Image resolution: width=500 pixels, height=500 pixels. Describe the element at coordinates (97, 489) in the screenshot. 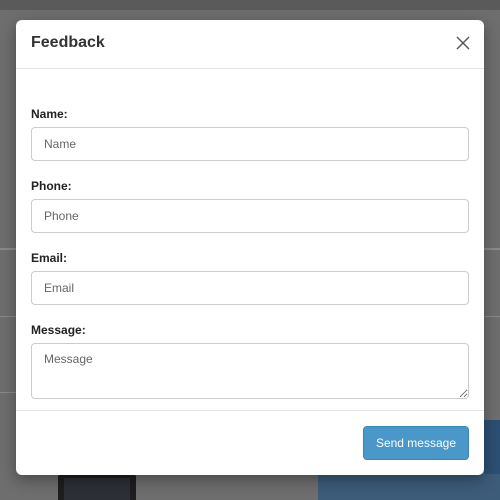

I see `background-device-screen` at that location.